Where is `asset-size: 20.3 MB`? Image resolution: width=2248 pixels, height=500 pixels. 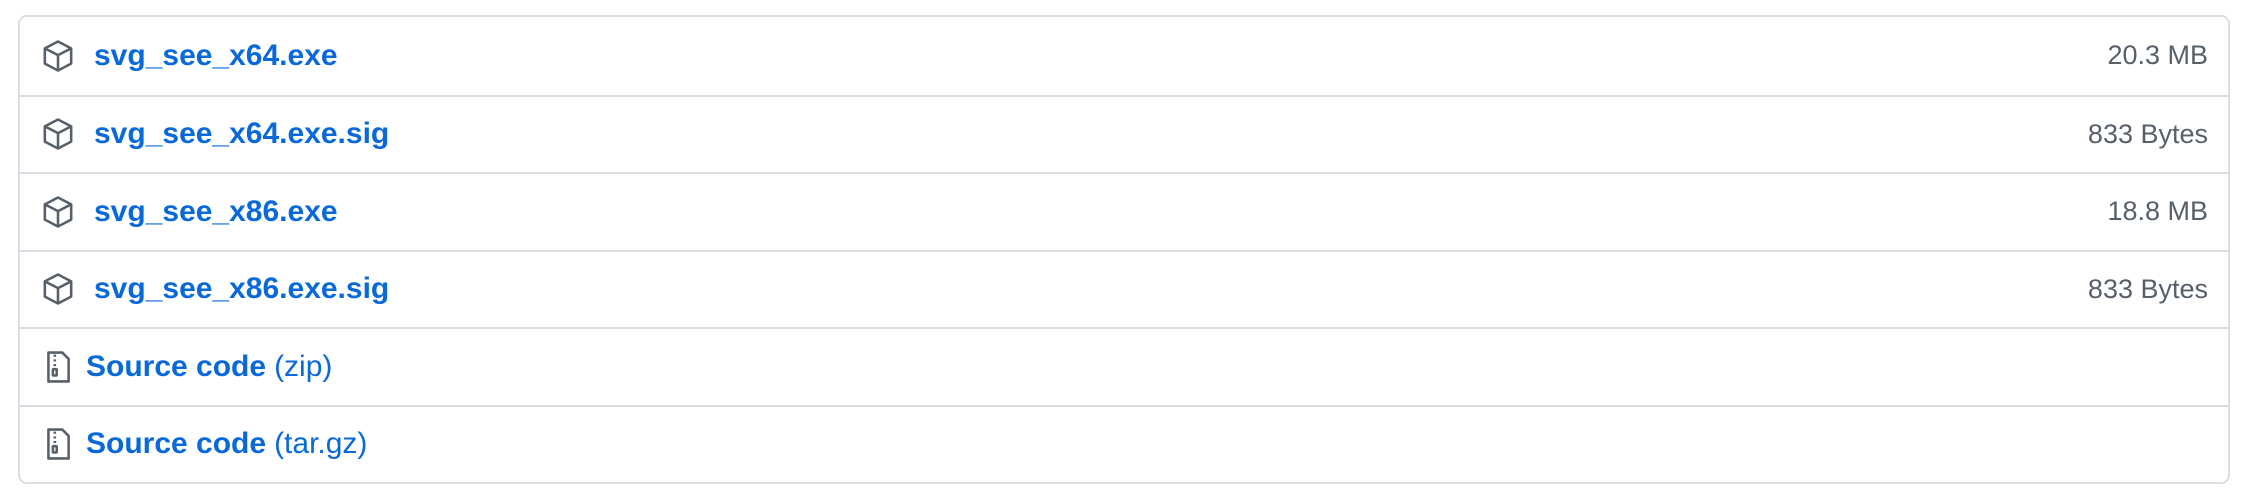 asset-size: 20.3 MB is located at coordinates (2157, 55).